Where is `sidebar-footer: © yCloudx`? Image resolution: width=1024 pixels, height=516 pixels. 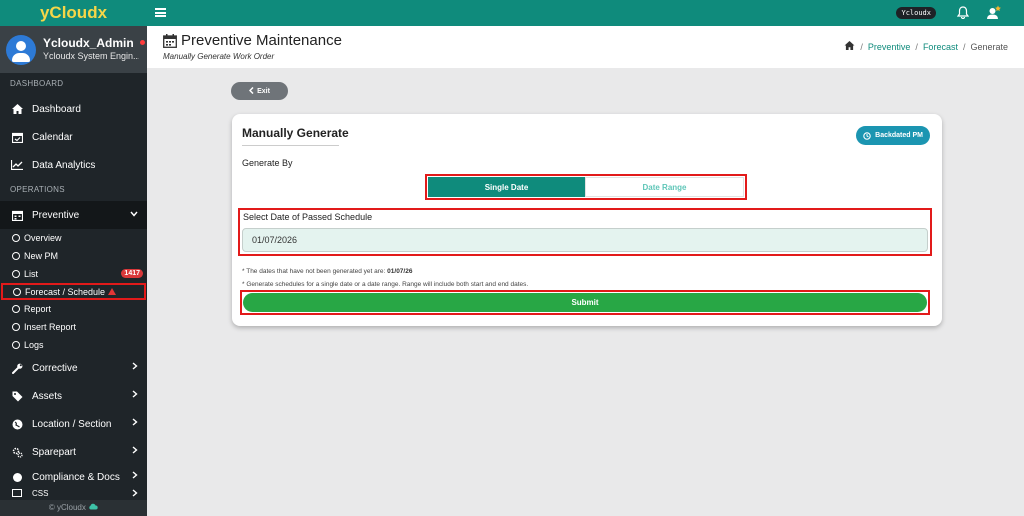
sidebar-footer: © yCloudx is located at coordinates (73, 508).